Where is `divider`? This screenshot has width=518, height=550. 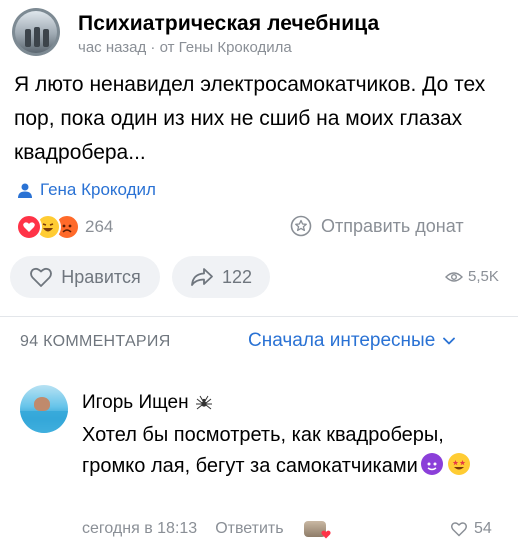 divider is located at coordinates (259, 316).